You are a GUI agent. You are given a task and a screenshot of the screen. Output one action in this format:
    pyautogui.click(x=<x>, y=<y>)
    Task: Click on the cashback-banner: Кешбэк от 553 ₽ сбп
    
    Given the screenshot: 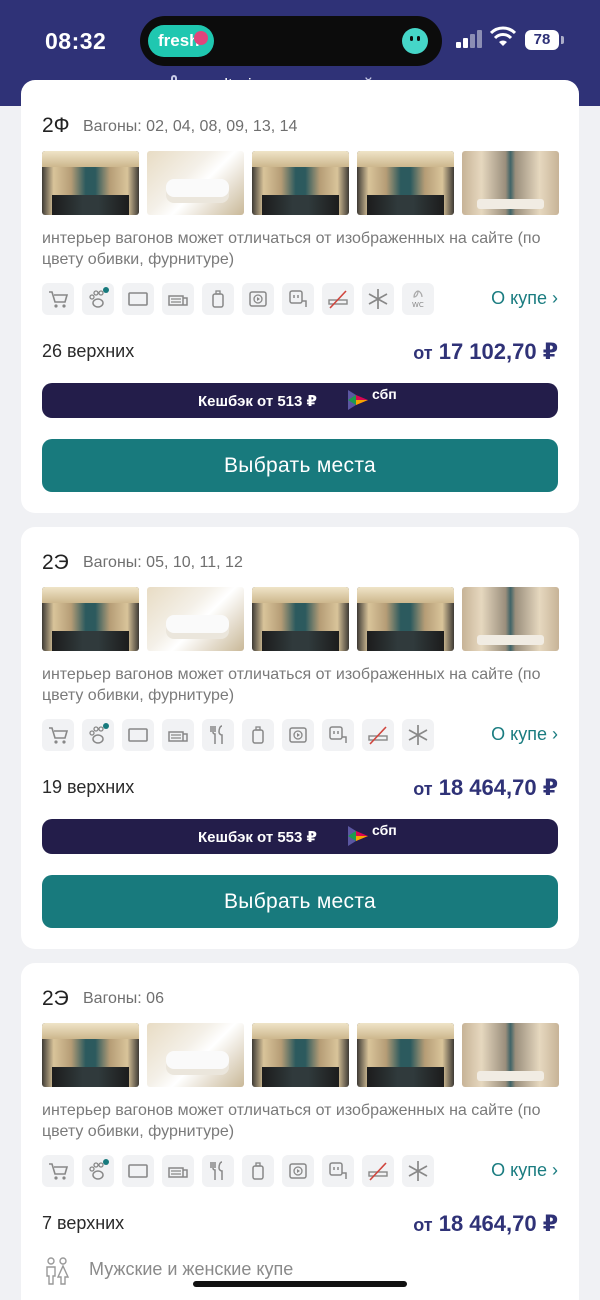 What is the action you would take?
    pyautogui.click(x=300, y=836)
    